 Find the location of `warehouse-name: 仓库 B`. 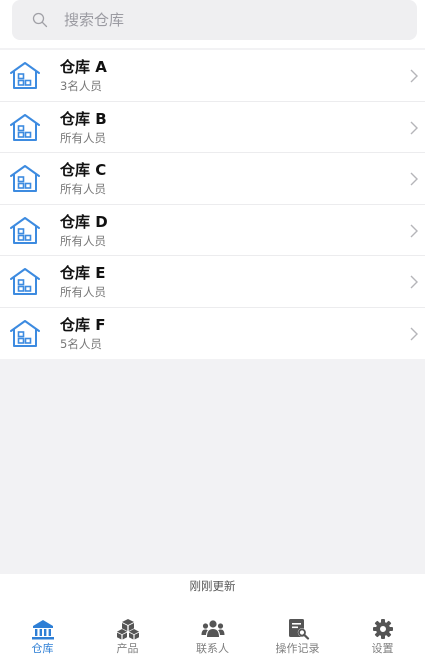

warehouse-name: 仓库 B is located at coordinates (83, 118).